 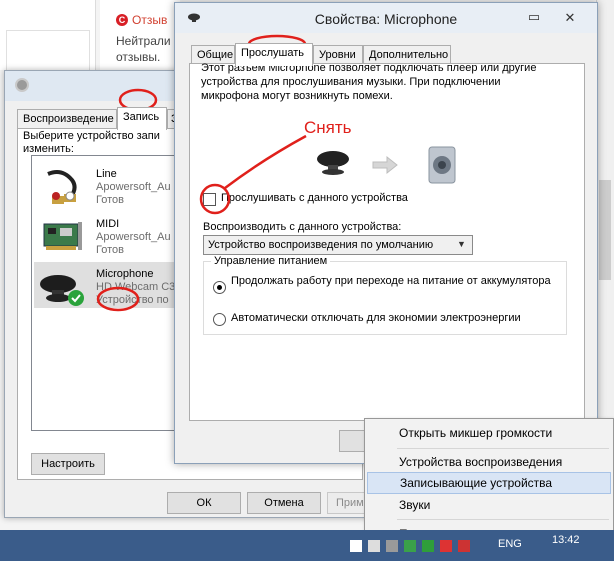 What do you see at coordinates (62, 236) in the screenshot?
I see `sound-card-icon` at bounding box center [62, 236].